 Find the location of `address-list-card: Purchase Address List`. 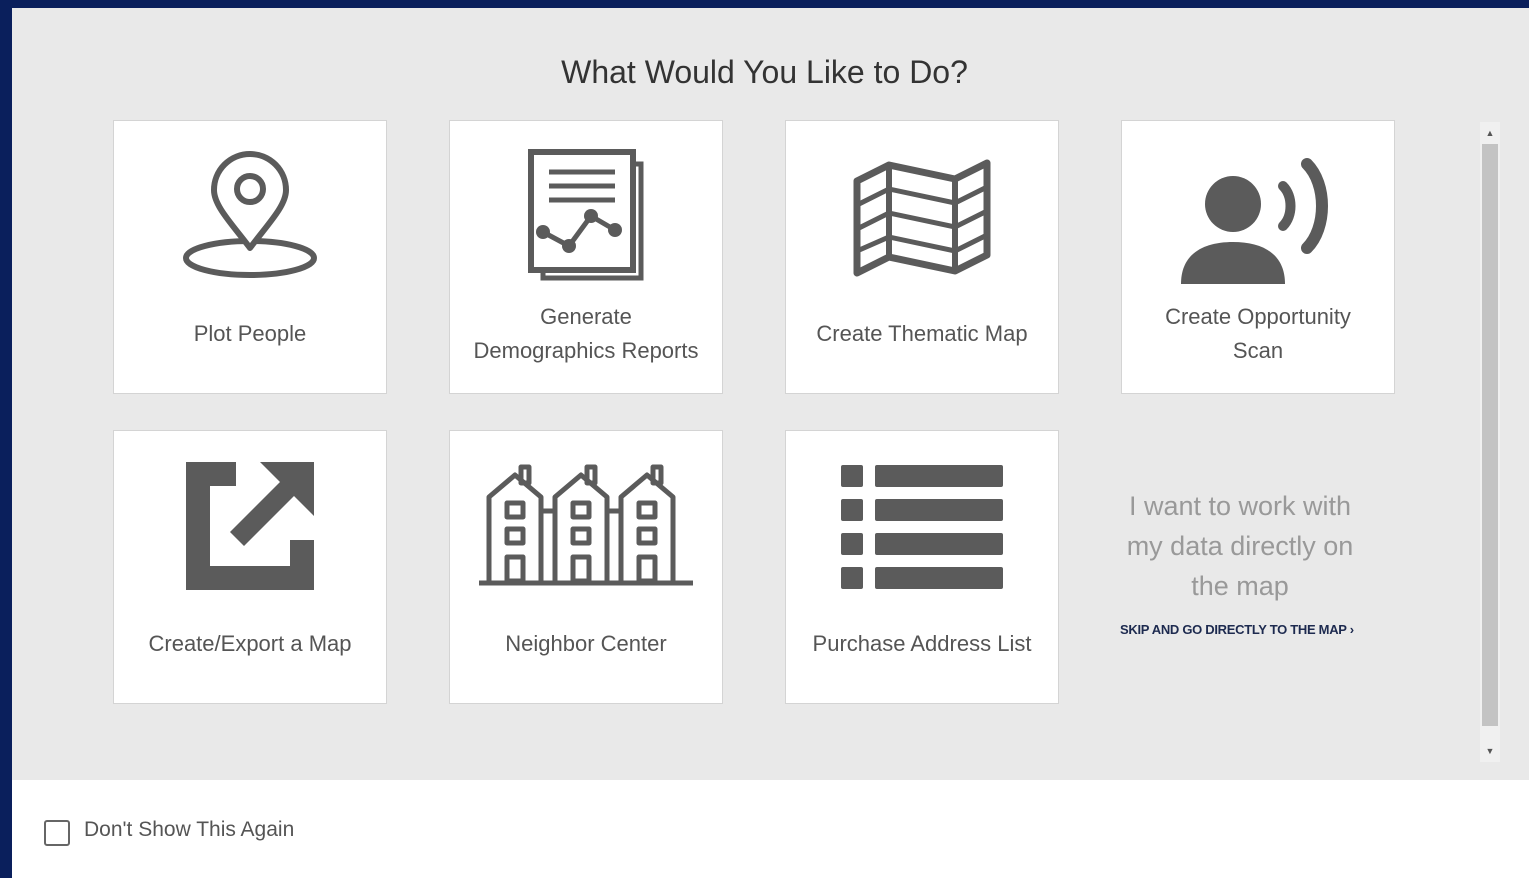

address-list-card: Purchase Address List is located at coordinates (922, 567).